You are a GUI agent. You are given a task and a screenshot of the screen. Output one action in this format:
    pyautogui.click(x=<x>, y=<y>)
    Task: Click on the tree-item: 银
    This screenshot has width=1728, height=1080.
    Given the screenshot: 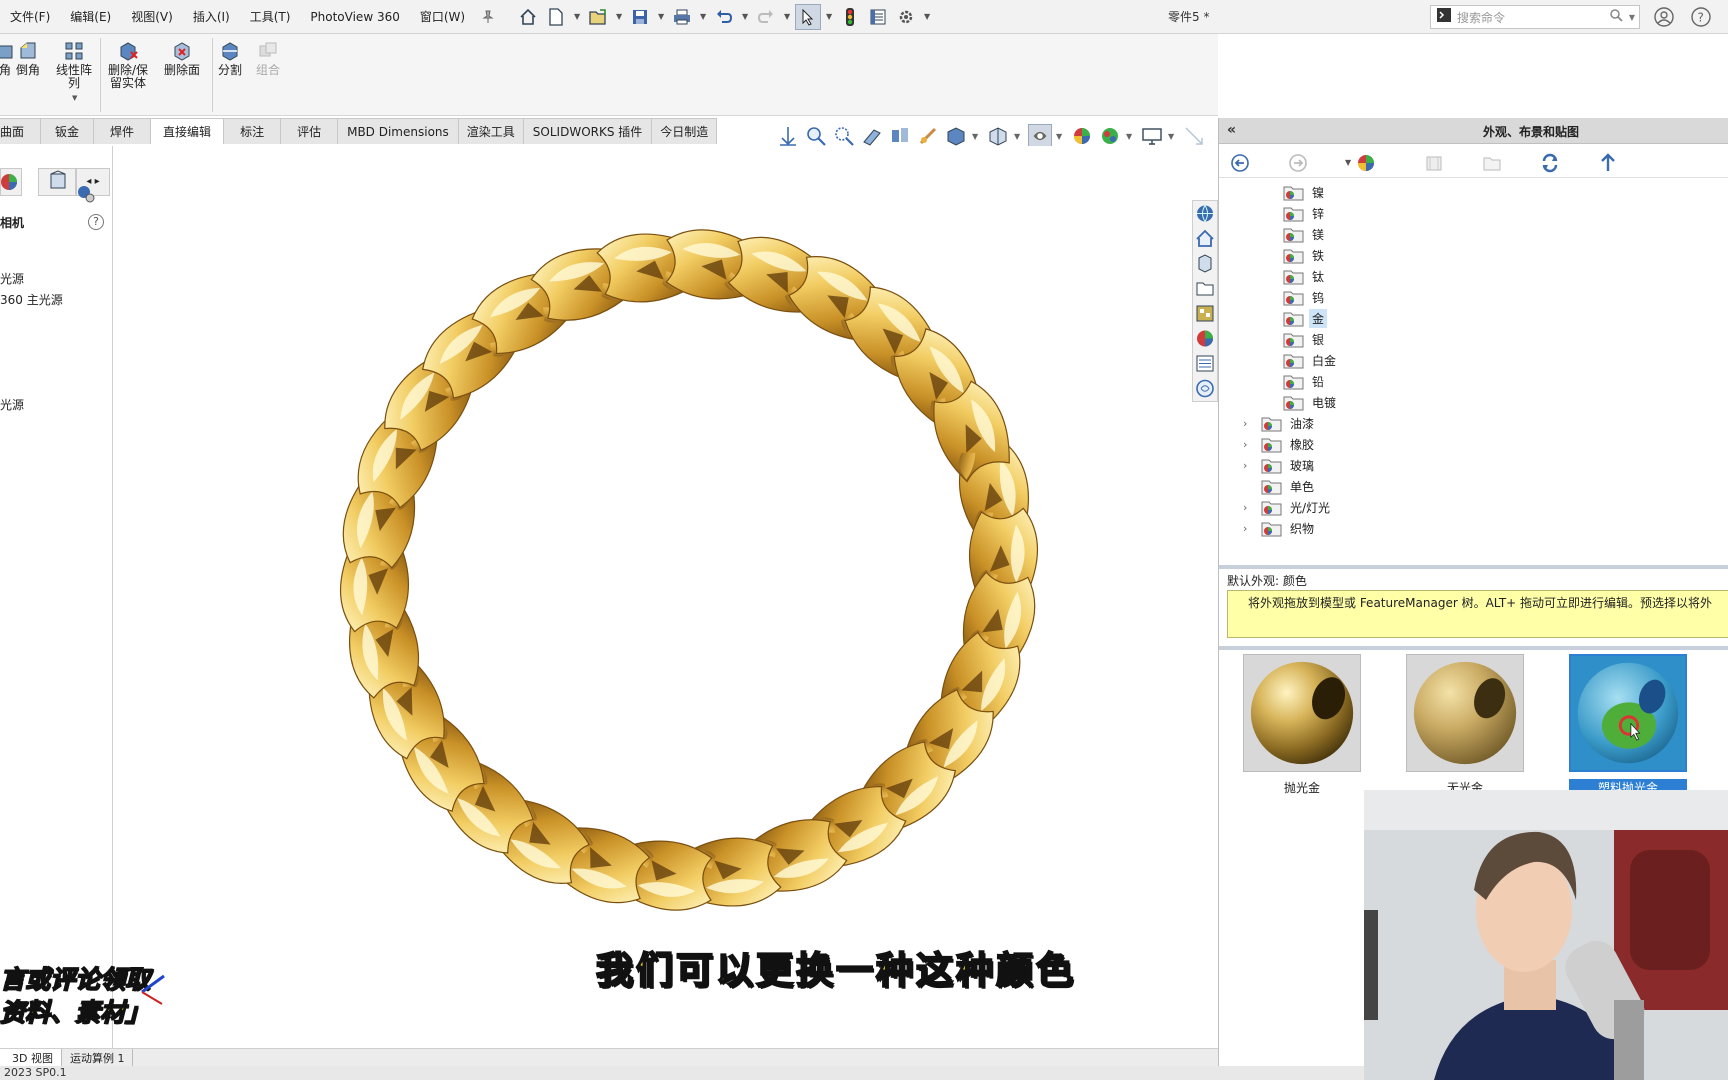 What is the action you would take?
    pyautogui.click(x=1296, y=339)
    